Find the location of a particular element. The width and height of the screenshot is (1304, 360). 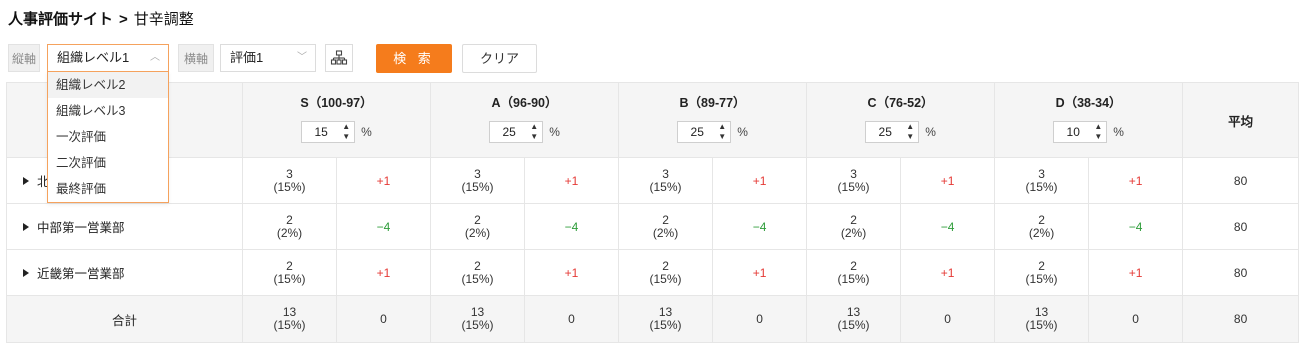

breadcrumb: 人事評価サイト > 甘辛調整 is located at coordinates (101, 18).